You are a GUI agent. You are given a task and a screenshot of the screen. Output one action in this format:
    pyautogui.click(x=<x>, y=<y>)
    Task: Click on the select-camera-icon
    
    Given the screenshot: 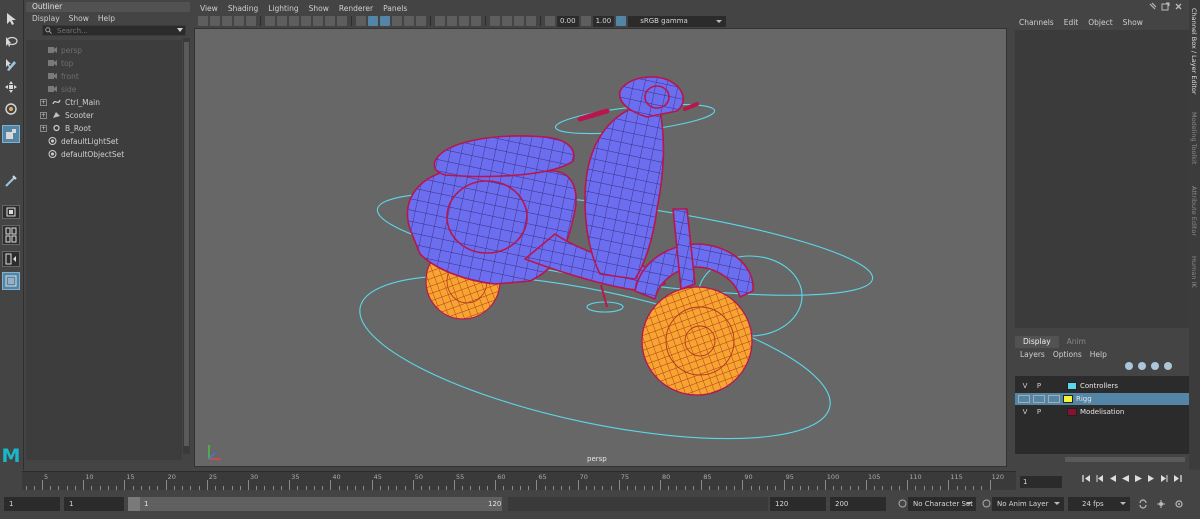 What is the action you would take?
    pyautogui.click(x=203, y=21)
    